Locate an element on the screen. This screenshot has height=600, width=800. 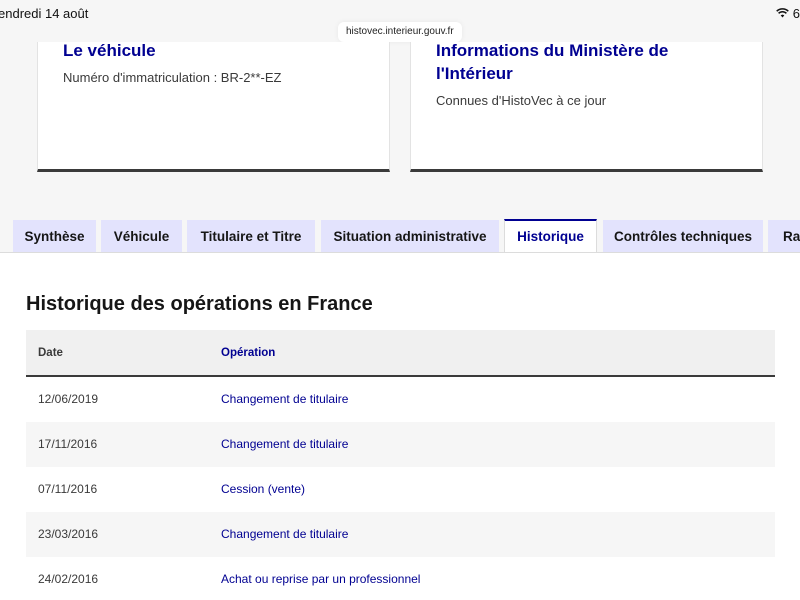
wifi-icon is located at coordinates (782, 13).